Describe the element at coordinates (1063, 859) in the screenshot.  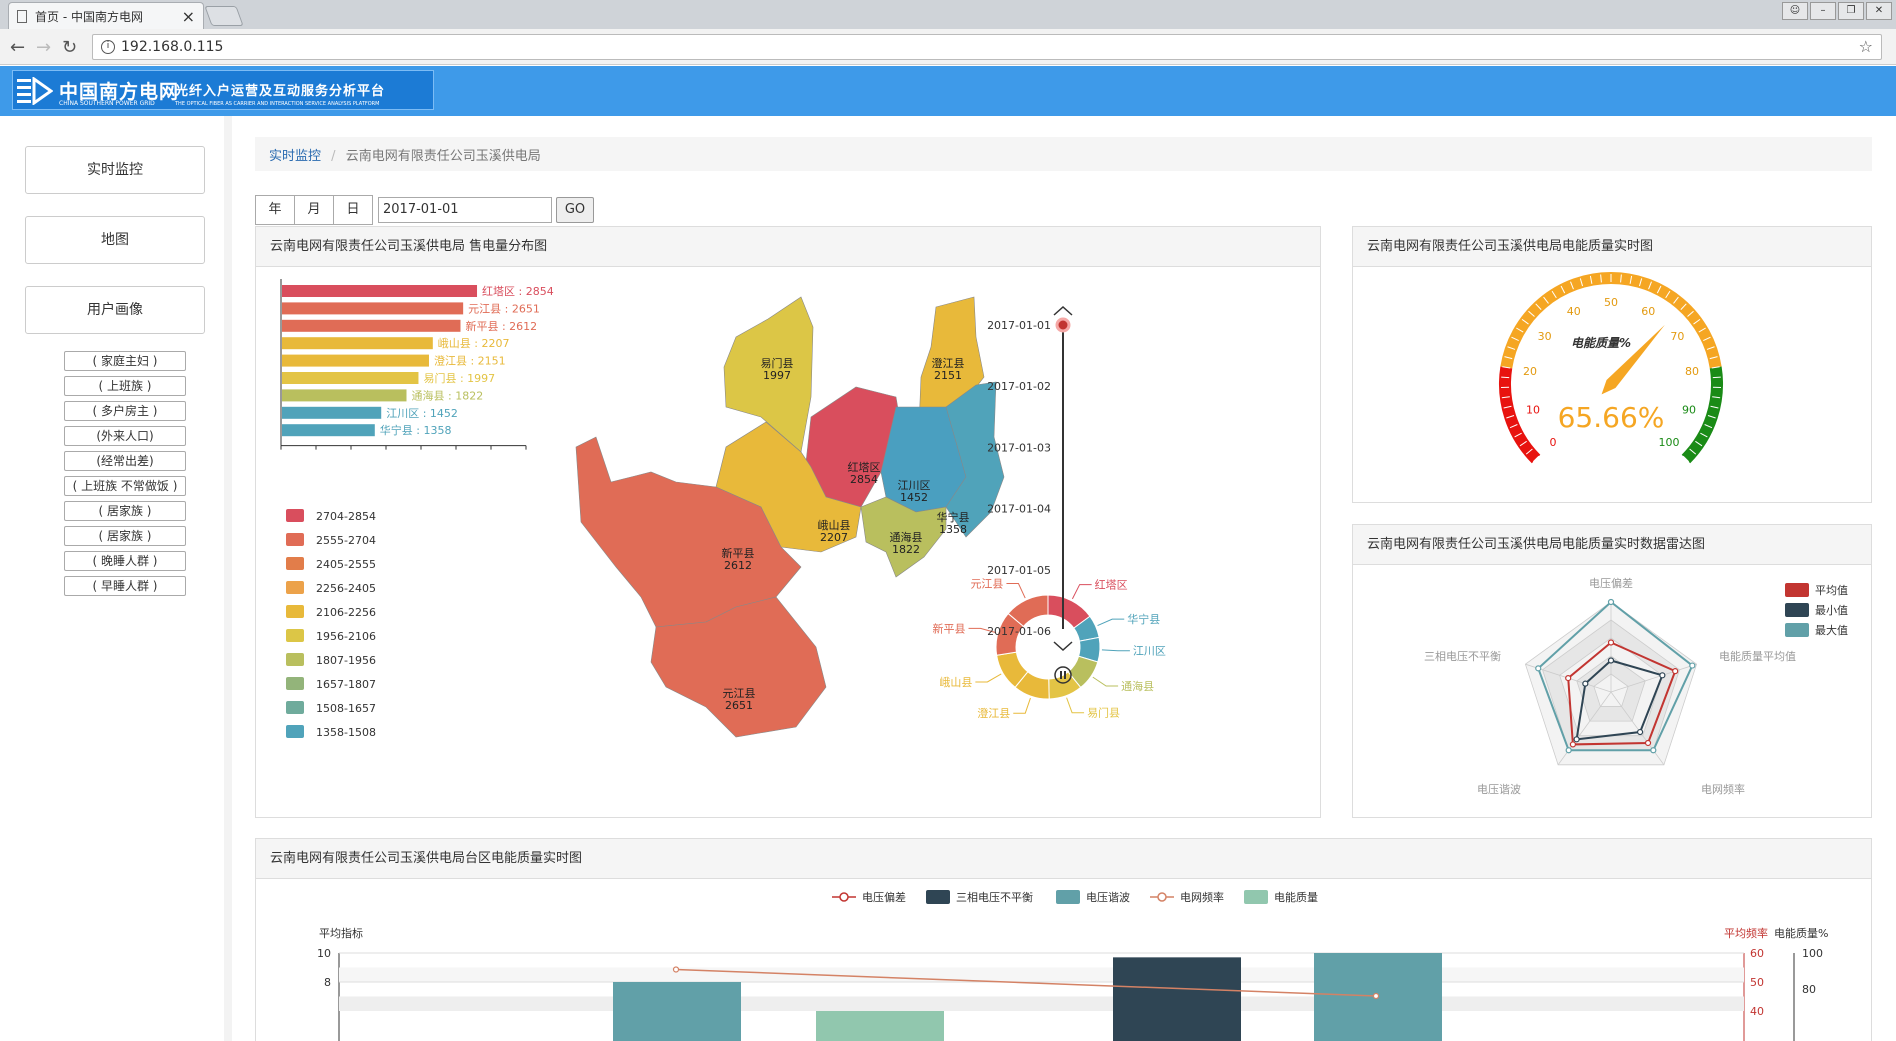
I see `area-quality-title: 云南电网有限责任公司玉溪供电局台区电能质量实时图` at that location.